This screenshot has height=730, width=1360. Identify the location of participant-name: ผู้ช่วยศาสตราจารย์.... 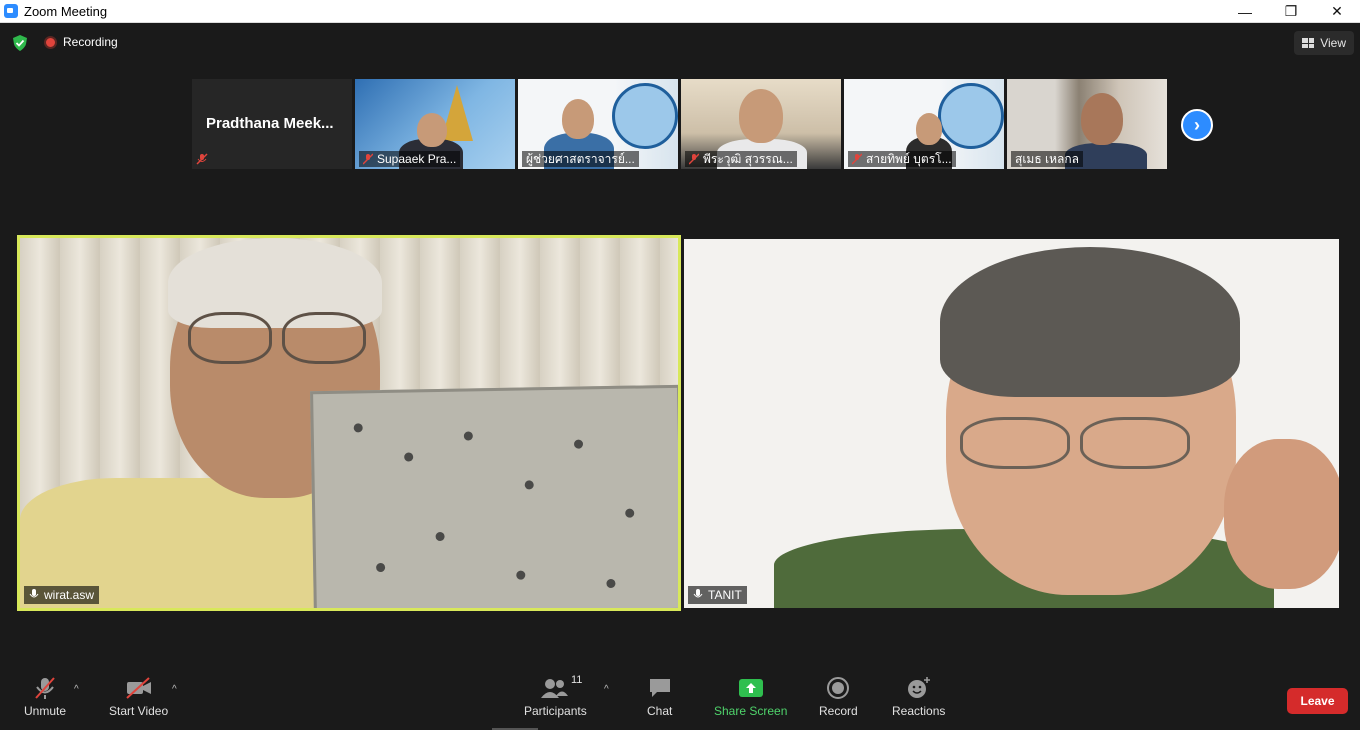
(580, 158).